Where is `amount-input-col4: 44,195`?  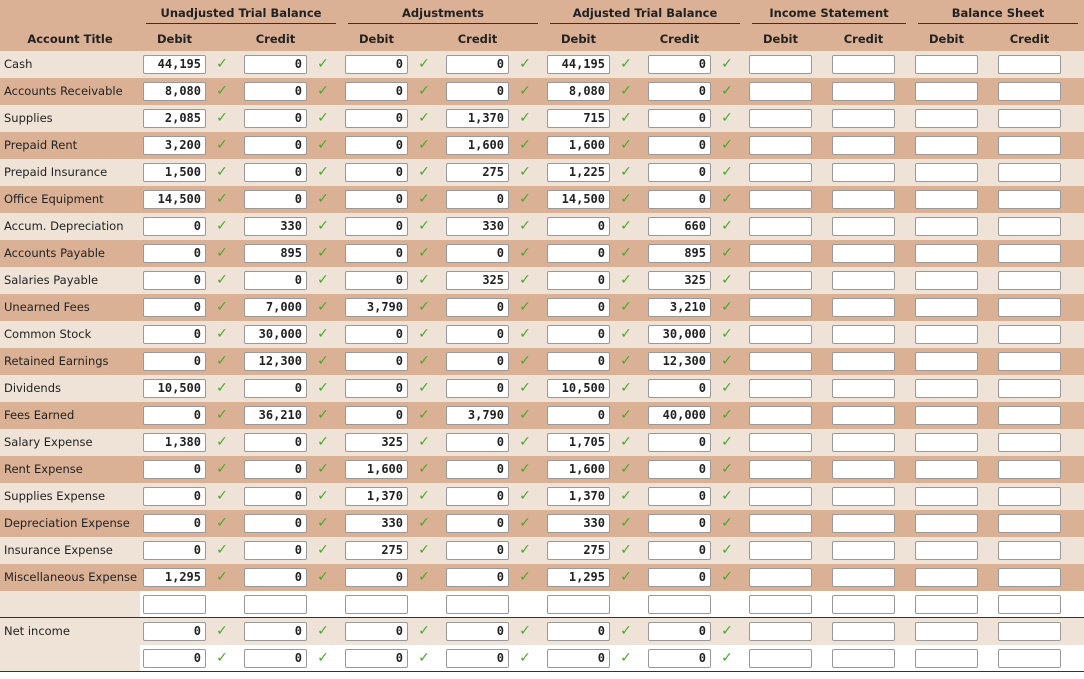 amount-input-col4: 44,195 is located at coordinates (578, 64).